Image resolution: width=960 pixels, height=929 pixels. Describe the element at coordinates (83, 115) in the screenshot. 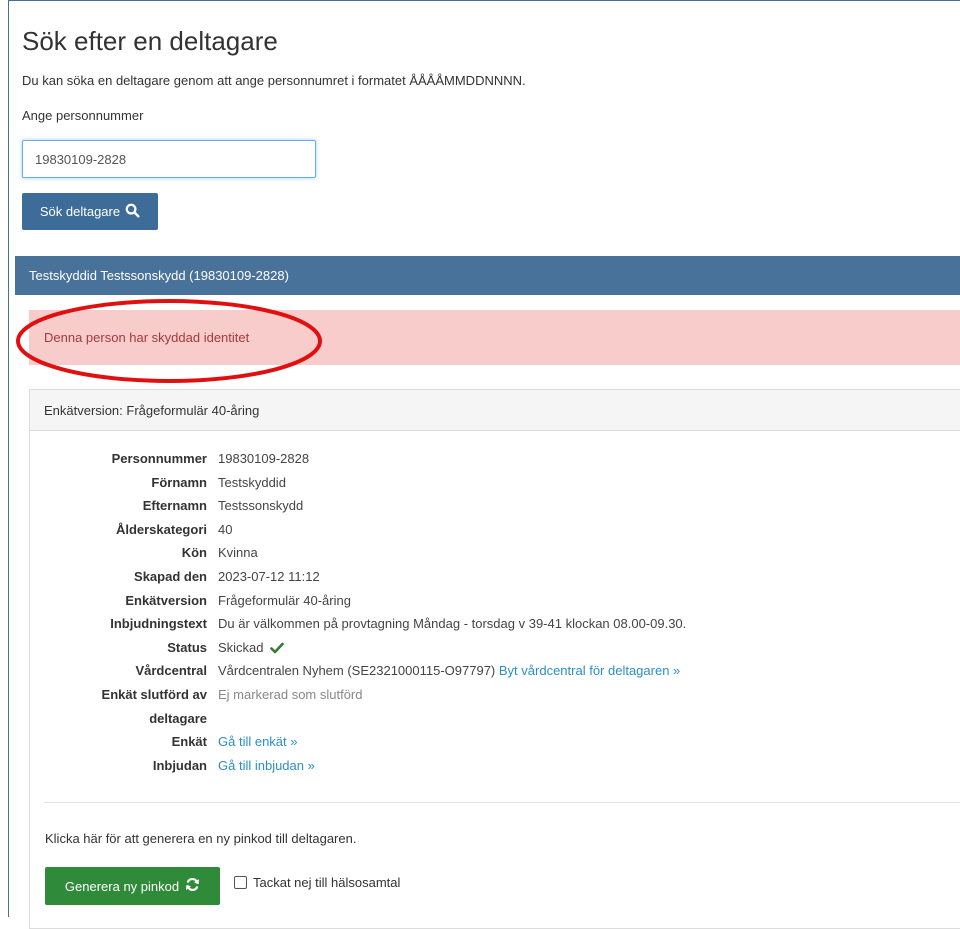

I see `personnummer-label: Ange personnummer` at that location.